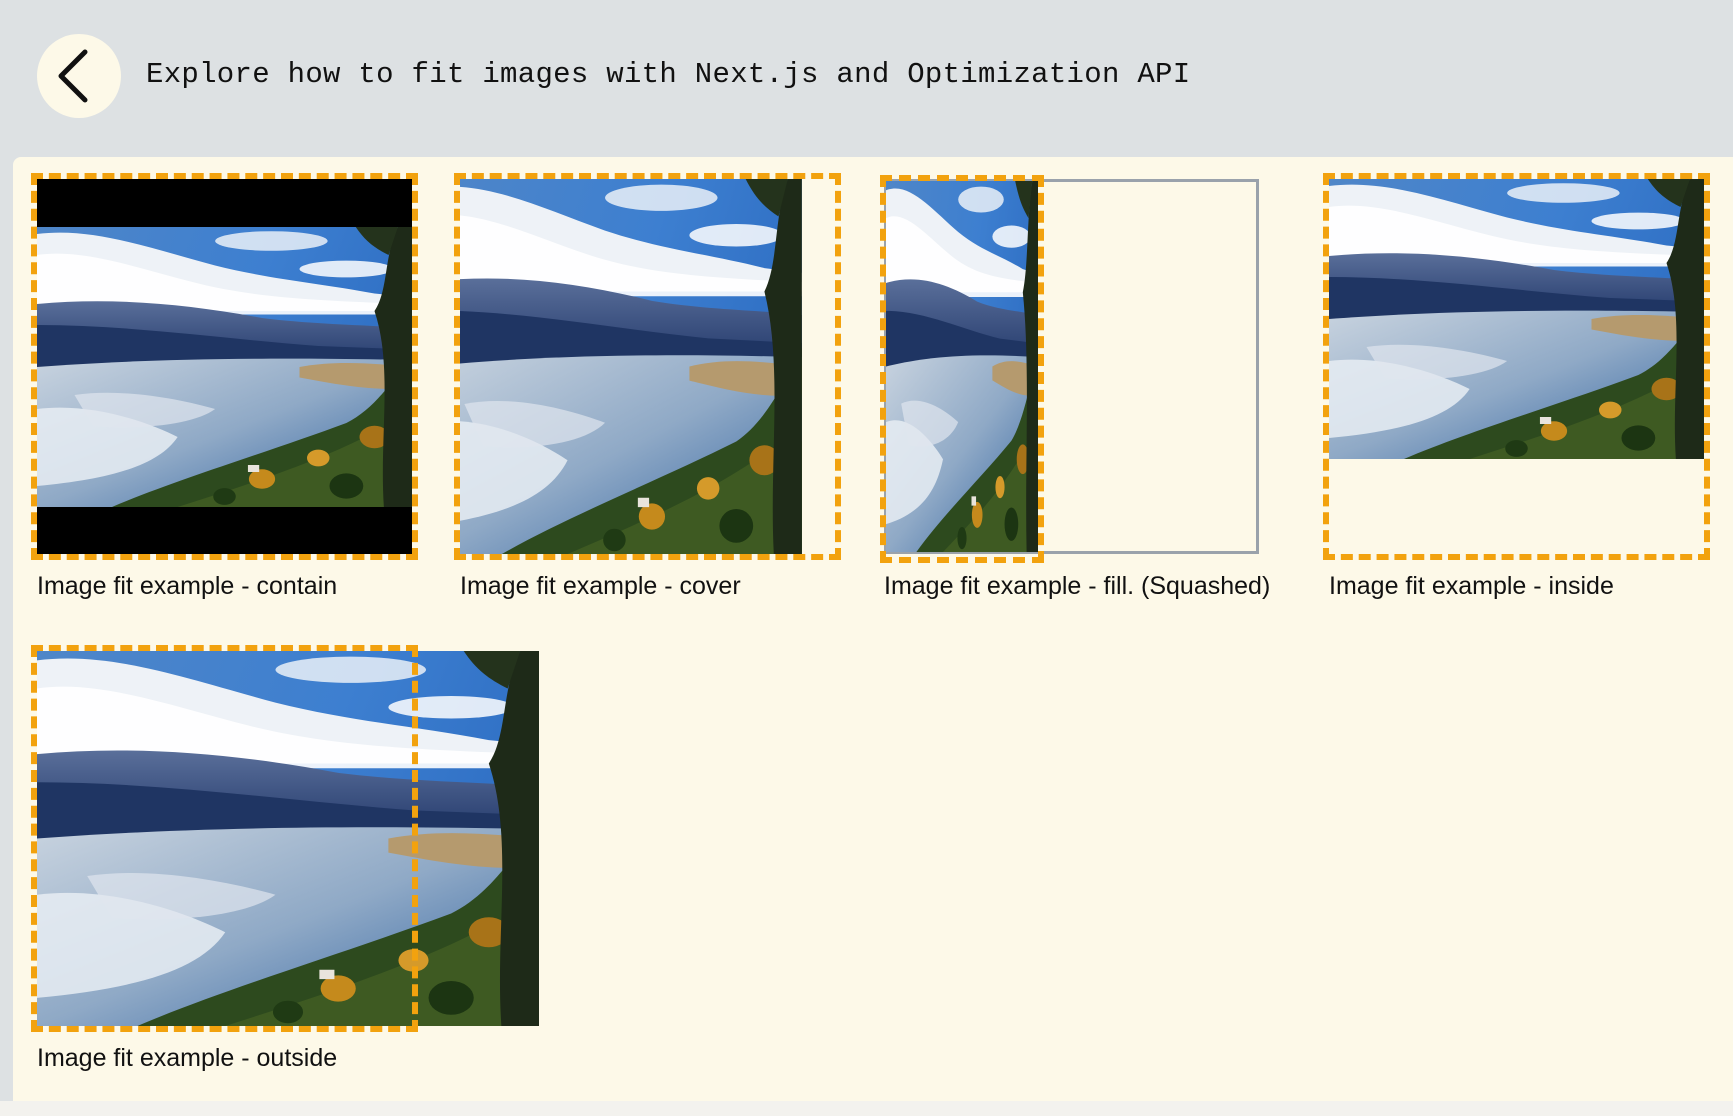 This screenshot has height=1116, width=1733. What do you see at coordinates (866, 1108) in the screenshot?
I see `page-footer-strip` at bounding box center [866, 1108].